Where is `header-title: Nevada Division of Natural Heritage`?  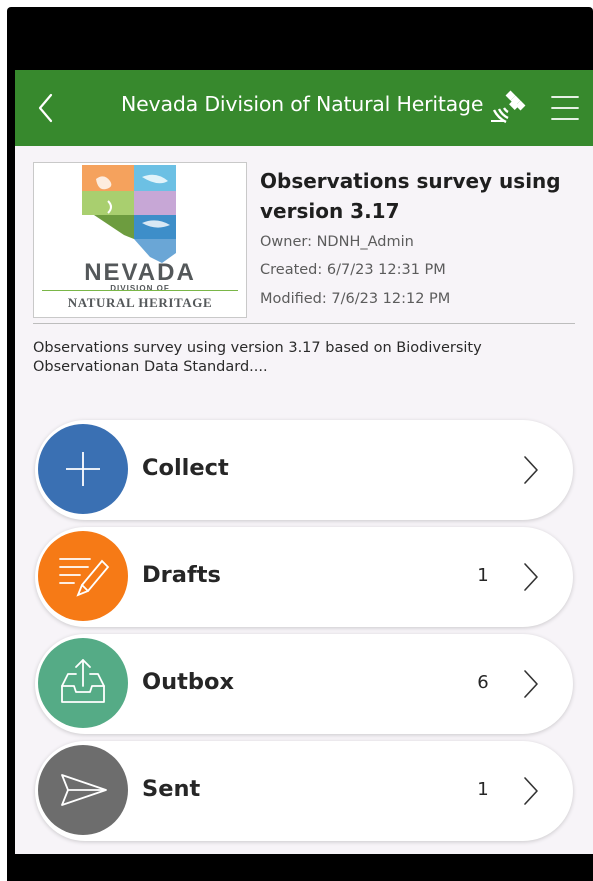 header-title: Nevada Division of Natural Heritage is located at coordinates (302, 104).